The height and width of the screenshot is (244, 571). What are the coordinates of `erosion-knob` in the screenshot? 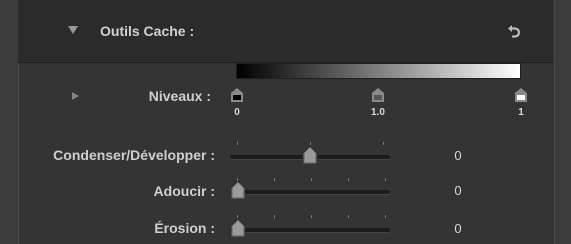 It's located at (238, 228).